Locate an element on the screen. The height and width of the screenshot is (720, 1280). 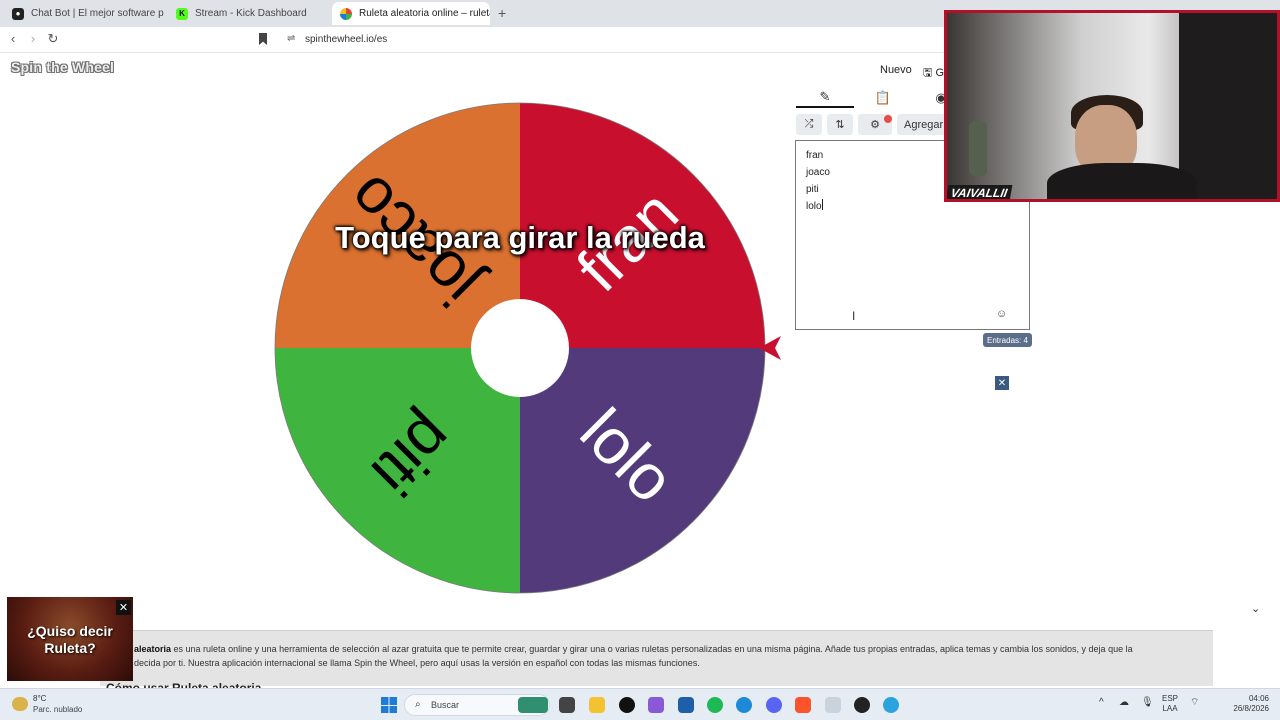
promo-banner: ¿Quiso decir Ruleta? is located at coordinates (70, 639).